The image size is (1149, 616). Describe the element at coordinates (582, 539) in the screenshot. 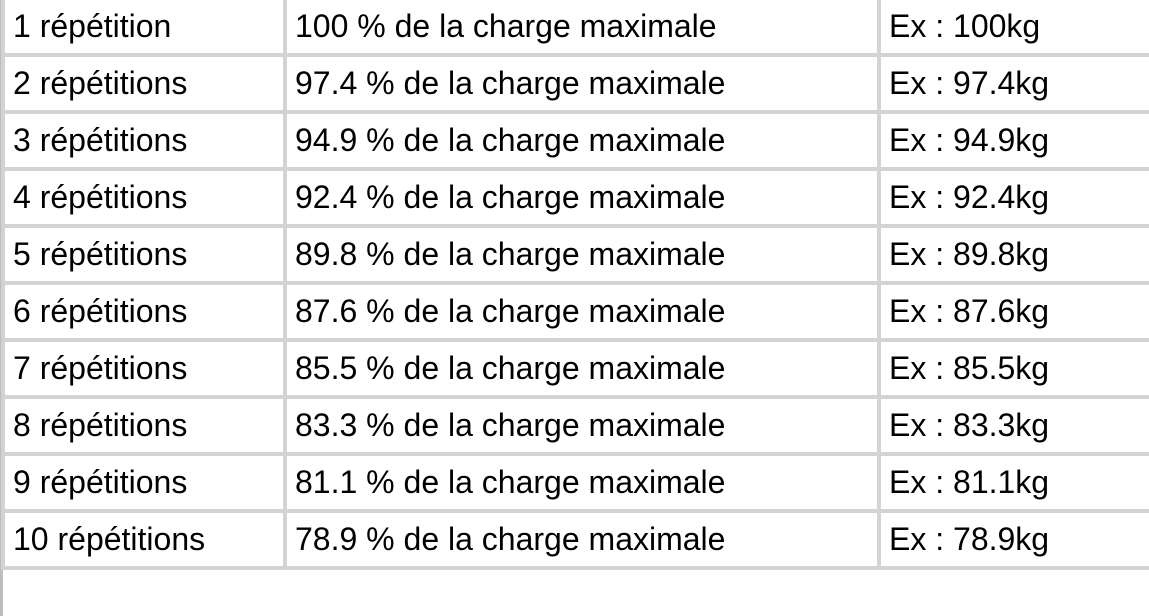

I see `percent-cell: 78.9 % de la charge maximale` at that location.